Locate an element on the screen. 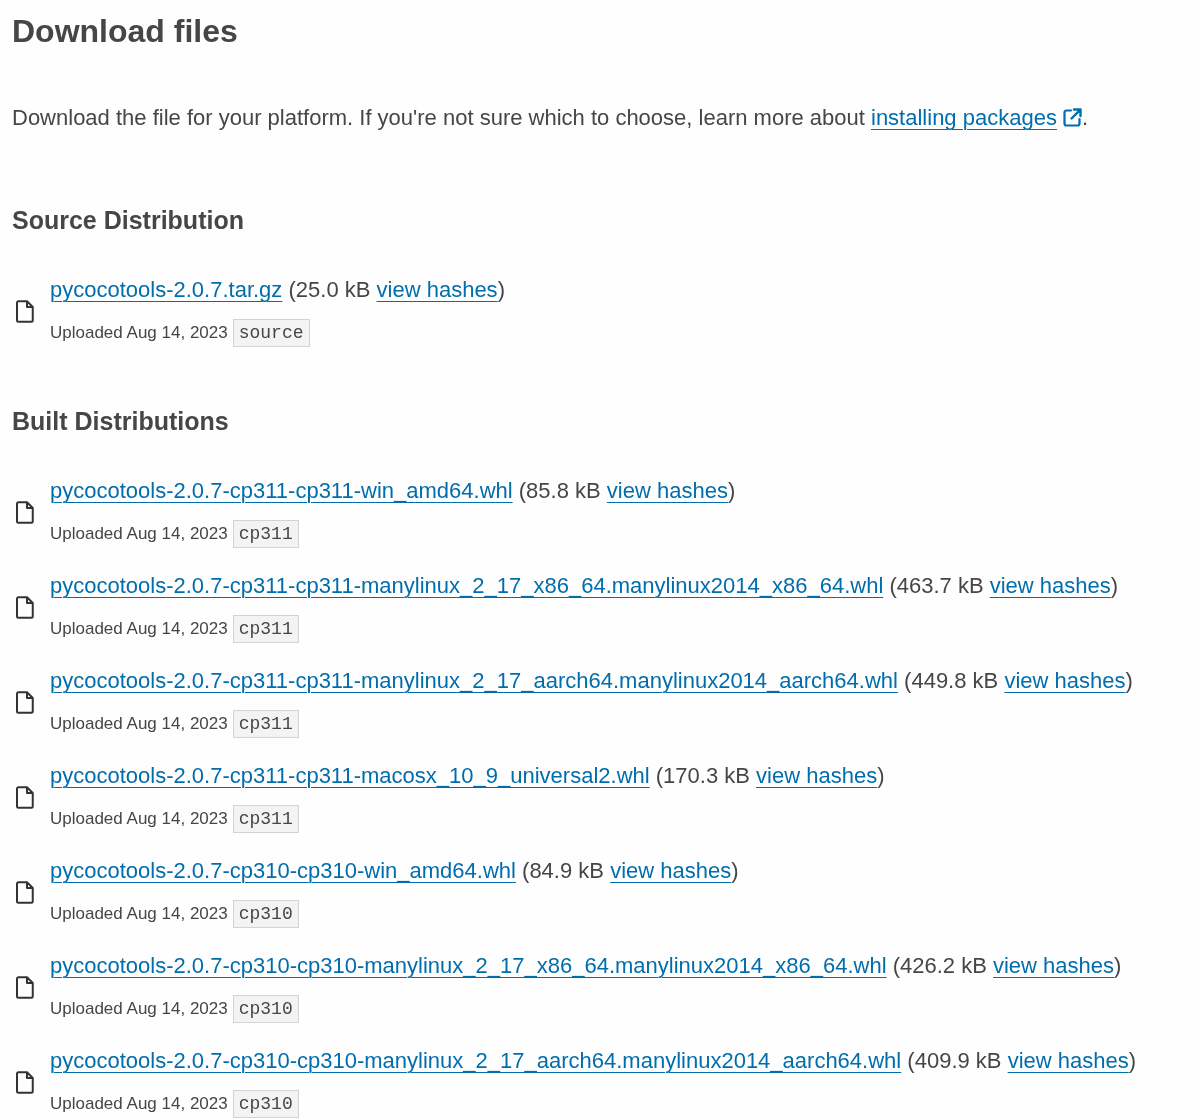 This screenshot has height=1120, width=1195. file-line: pycocotools-2.0.7-cp310-cp310-win_amd64.whl (84.9 kB view hashes) is located at coordinates (394, 871).